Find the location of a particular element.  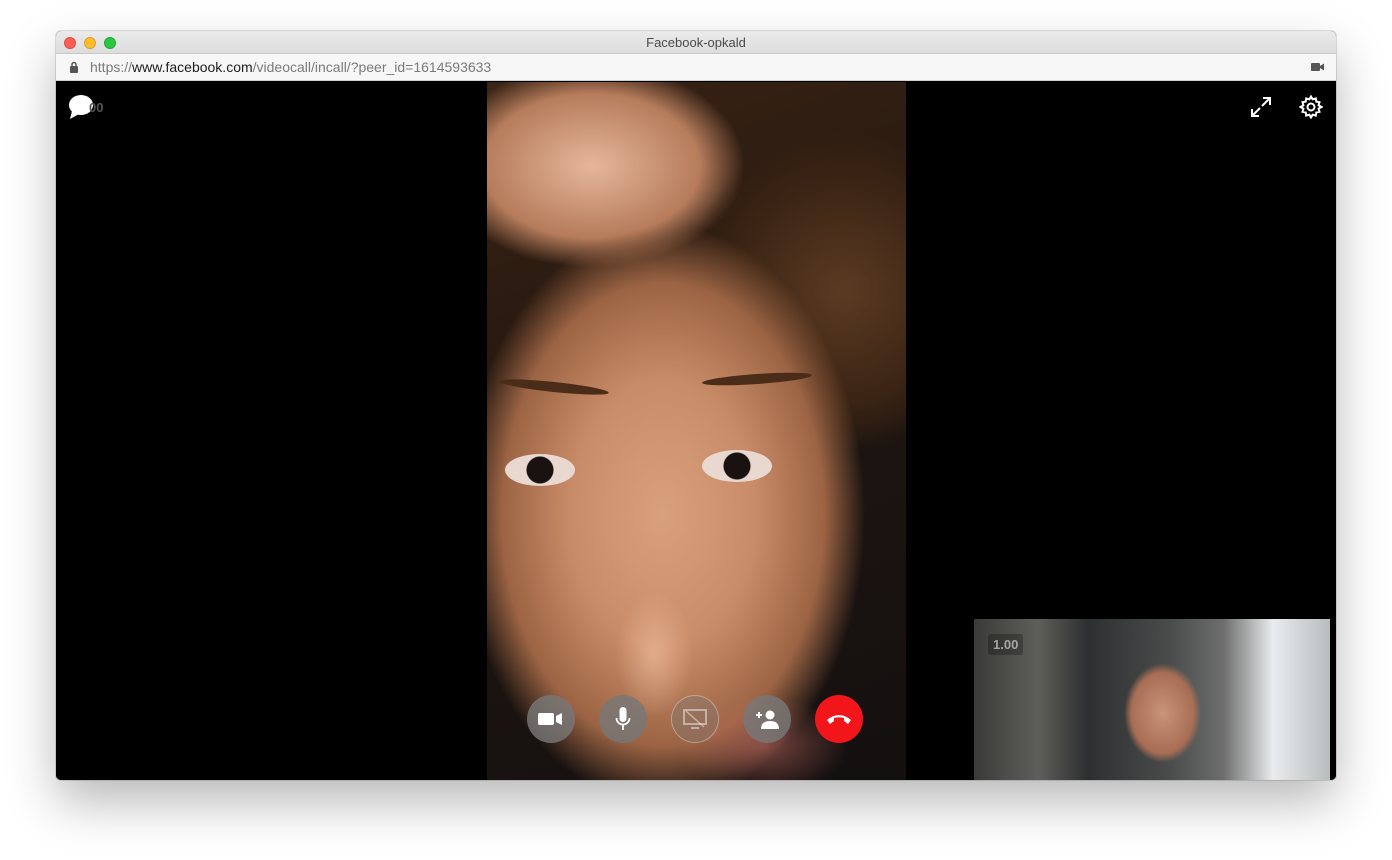

end-call-button is located at coordinates (839, 719).